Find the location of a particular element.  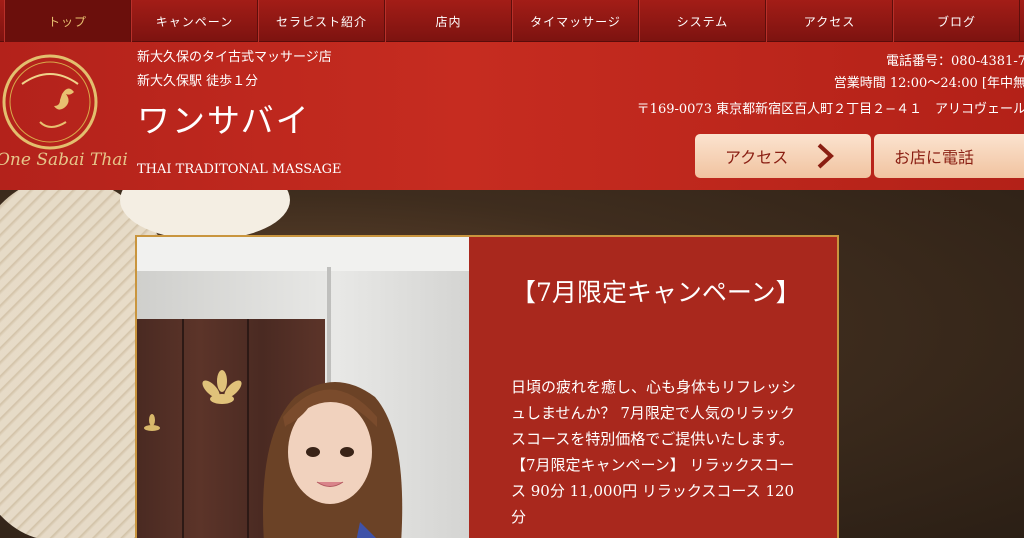

nav-system: システム is located at coordinates (702, 21).